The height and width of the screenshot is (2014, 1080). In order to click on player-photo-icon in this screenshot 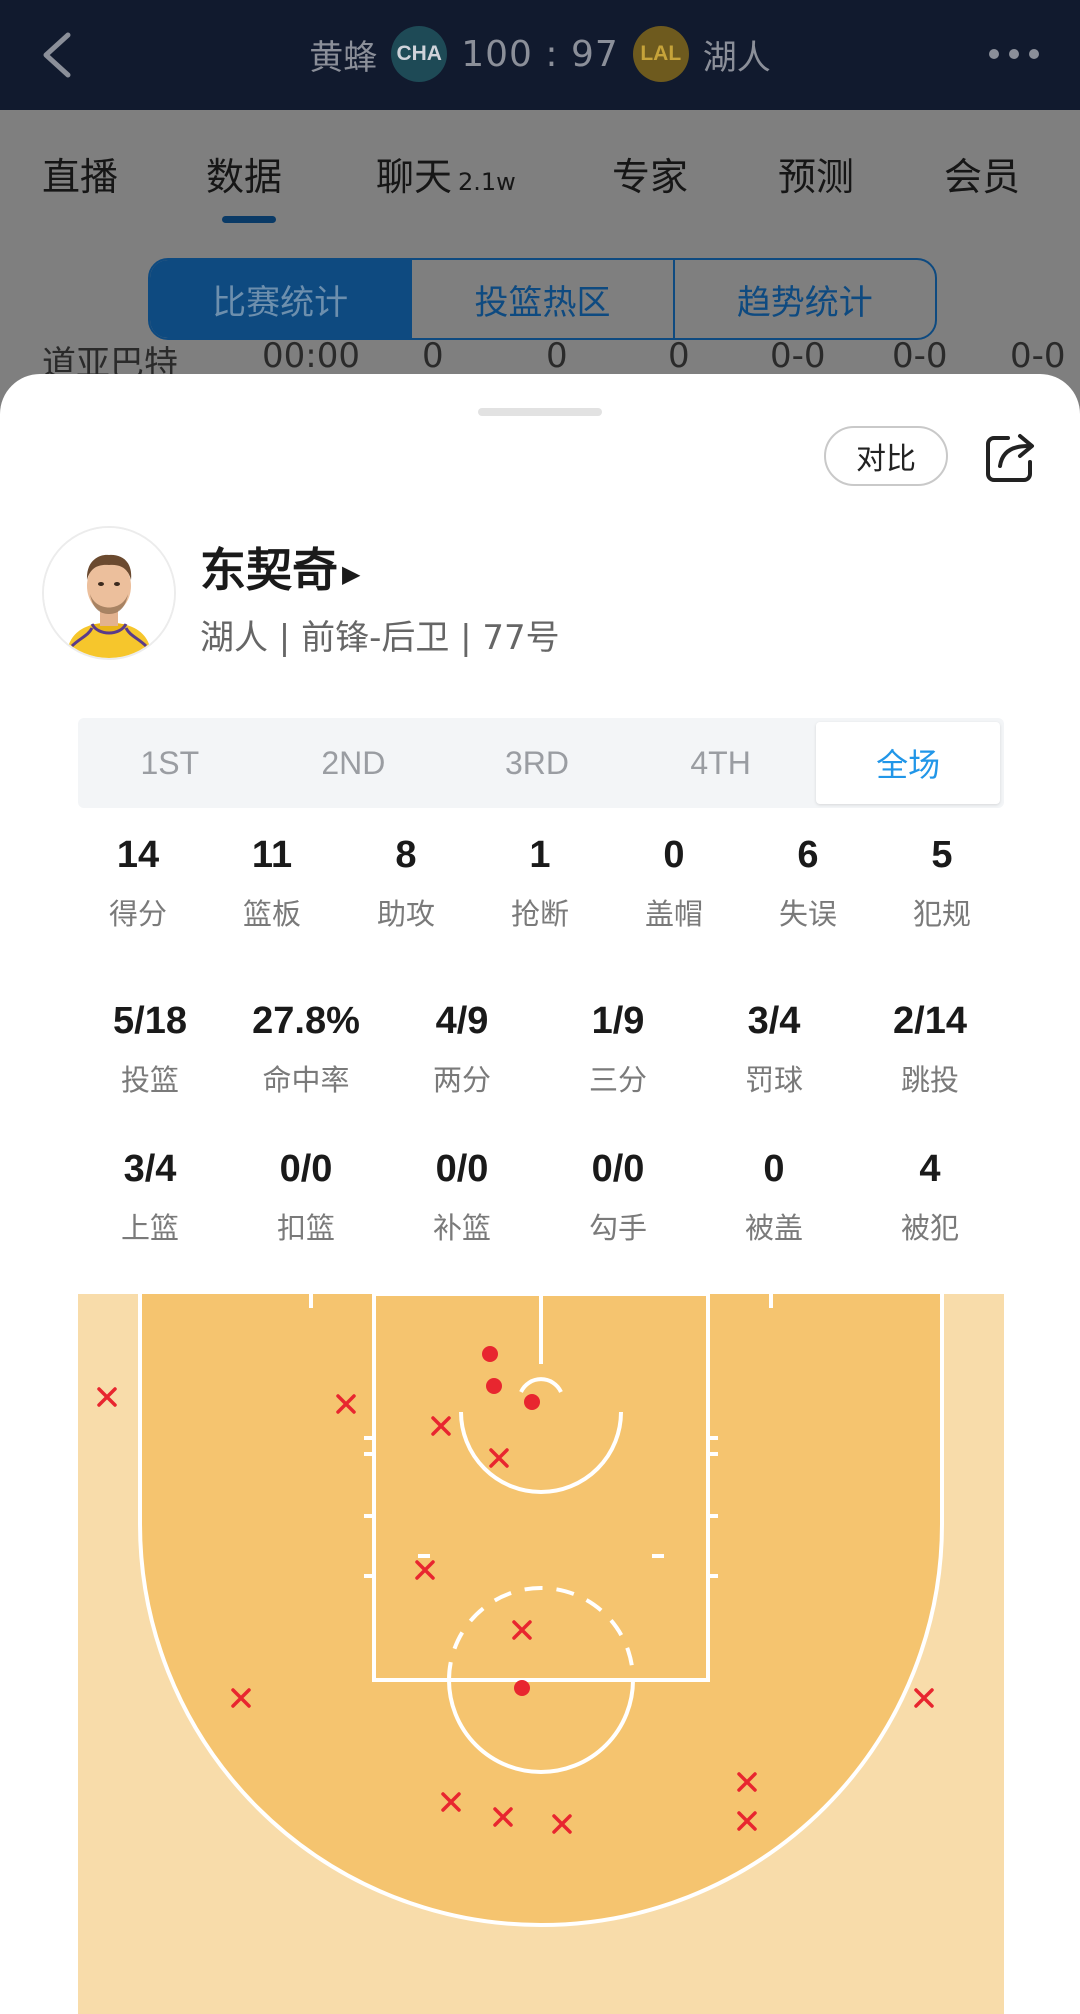, I will do `click(109, 593)`.